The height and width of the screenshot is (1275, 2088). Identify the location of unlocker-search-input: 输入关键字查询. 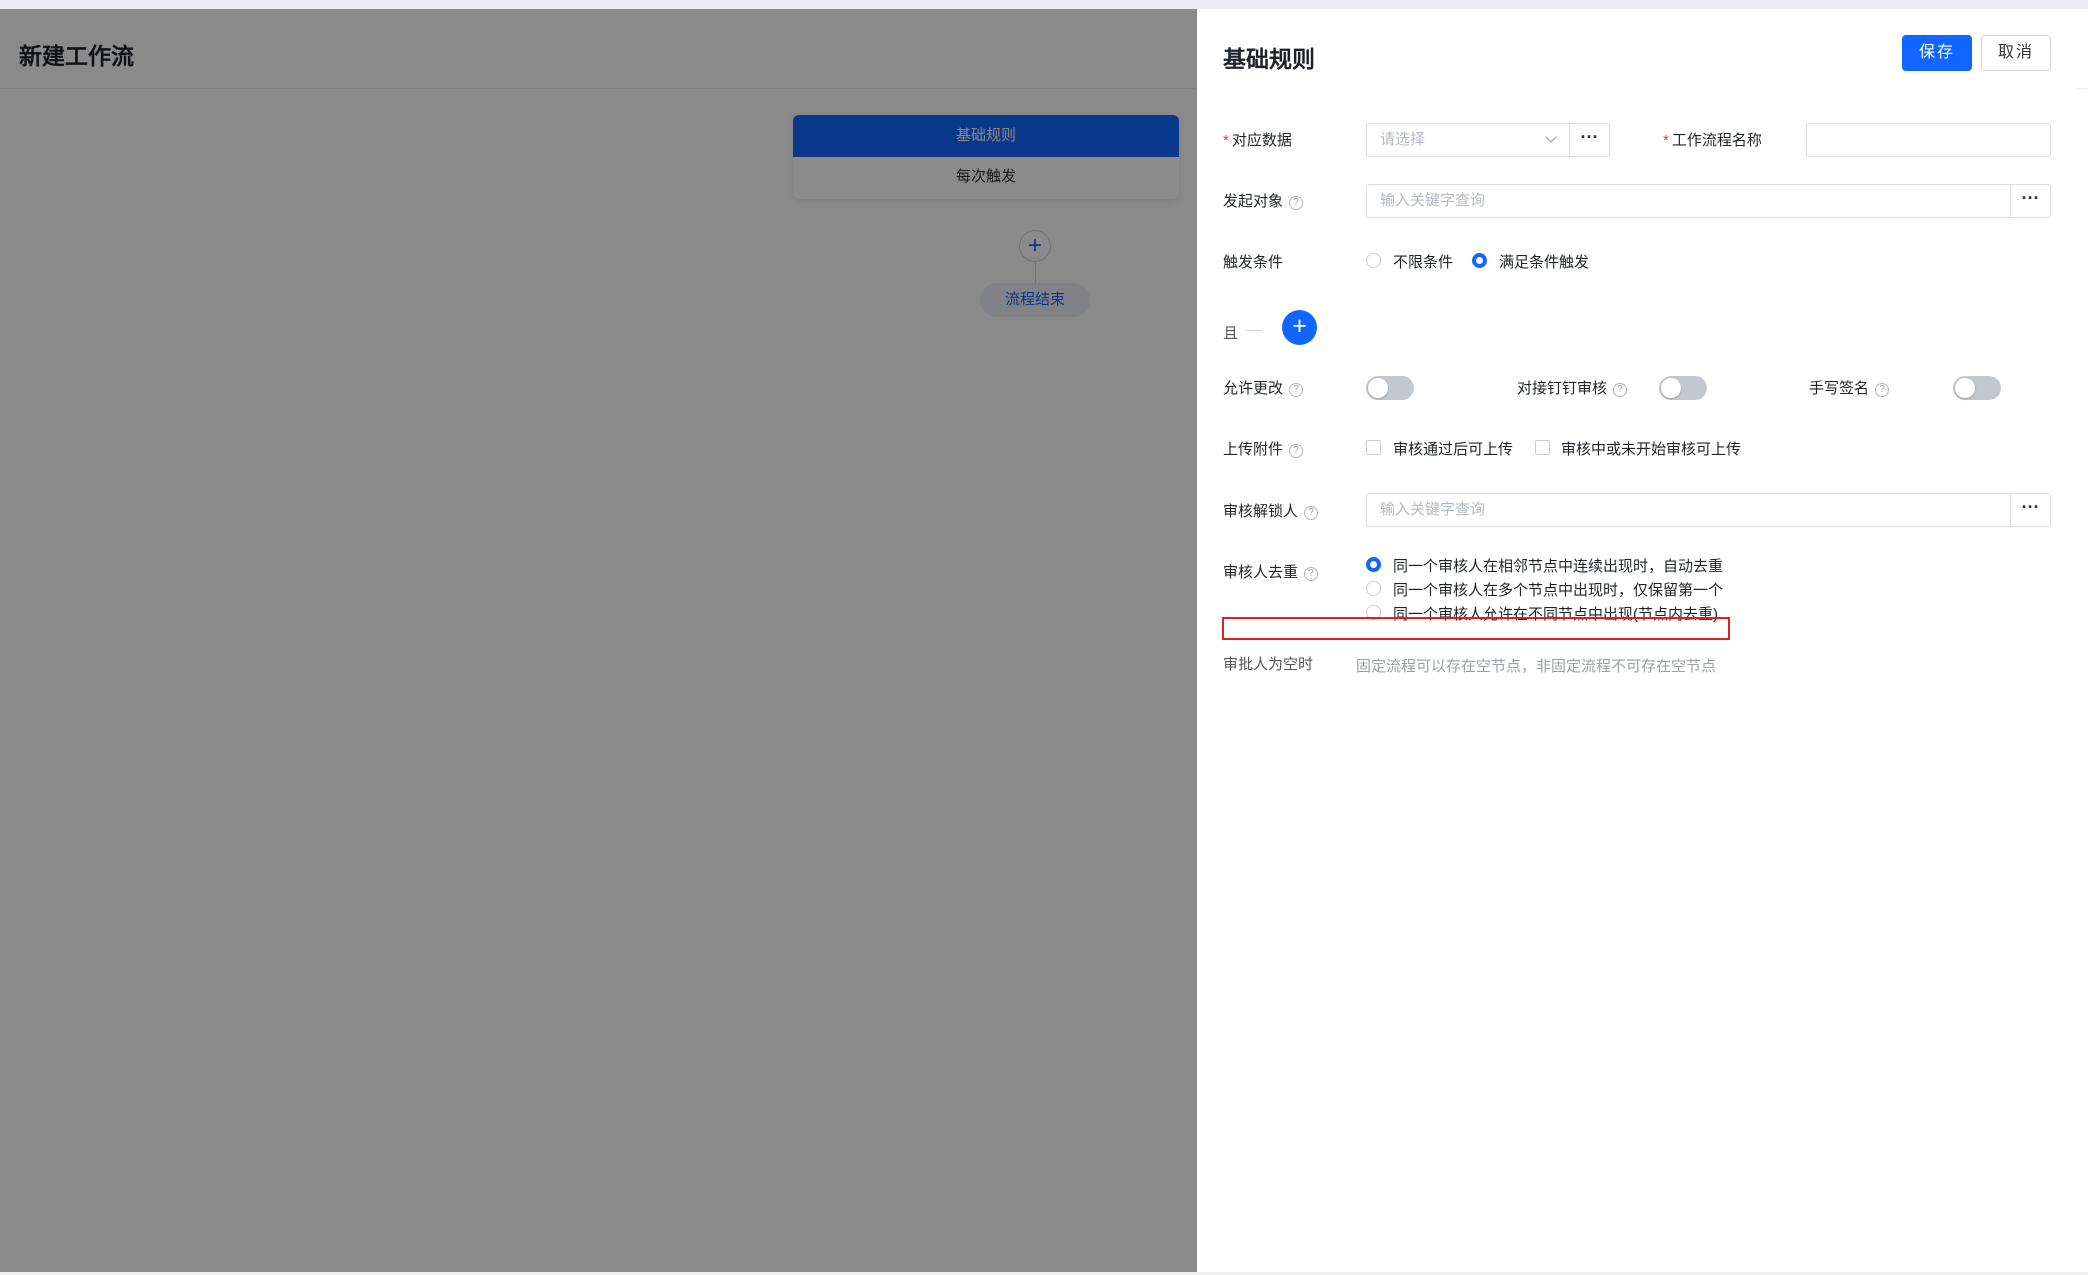
(1688, 510).